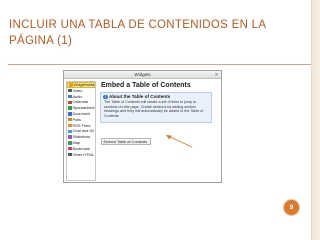 The height and width of the screenshot is (240, 320). Describe the element at coordinates (70, 90) in the screenshot. I see `video-icon` at that location.